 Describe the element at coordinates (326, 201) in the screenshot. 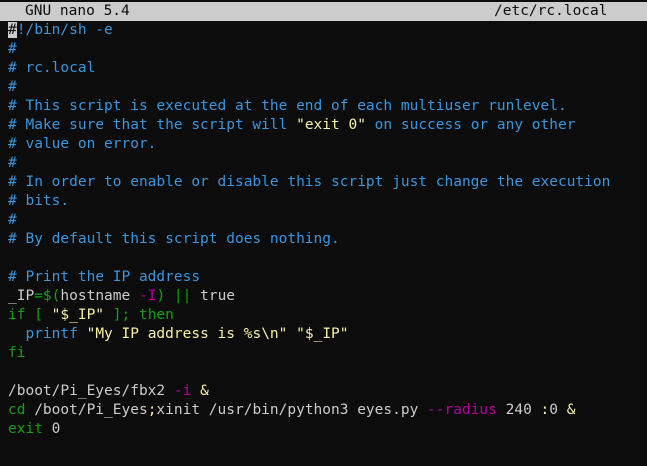

I see `editor-line: # bits.` at that location.